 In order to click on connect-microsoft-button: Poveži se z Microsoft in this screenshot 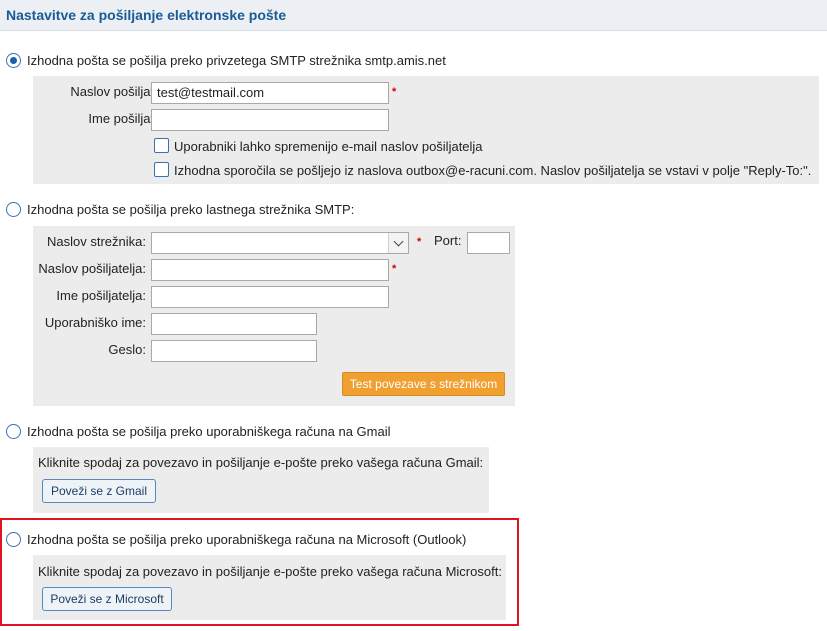, I will do `click(107, 599)`.